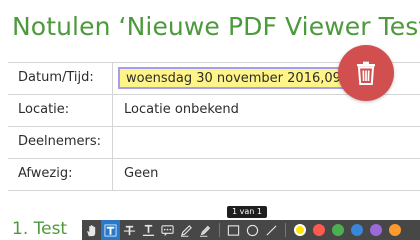 This screenshot has width=420, height=240. I want to click on delete-annotation-button, so click(366, 73).